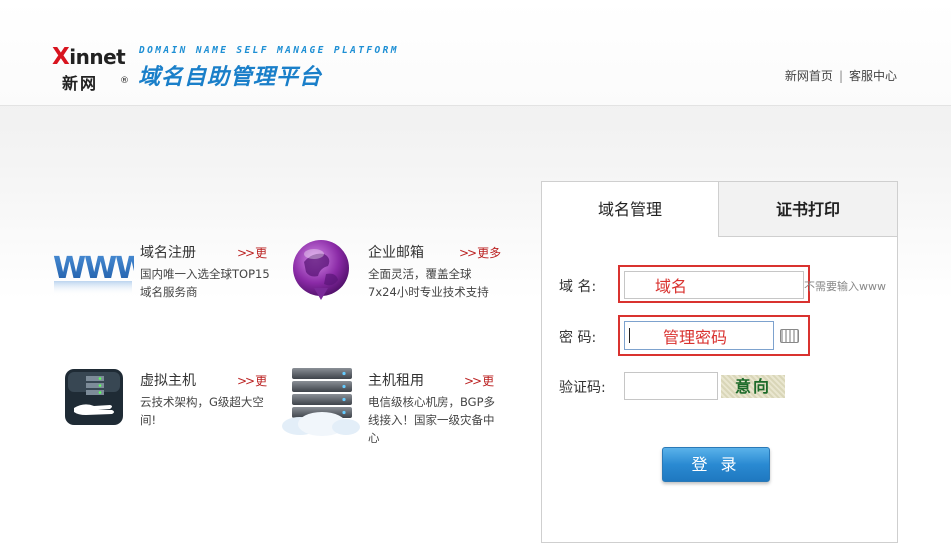 This screenshot has width=951, height=543. Describe the element at coordinates (716, 464) in the screenshot. I see `login-button: 登 录` at that location.